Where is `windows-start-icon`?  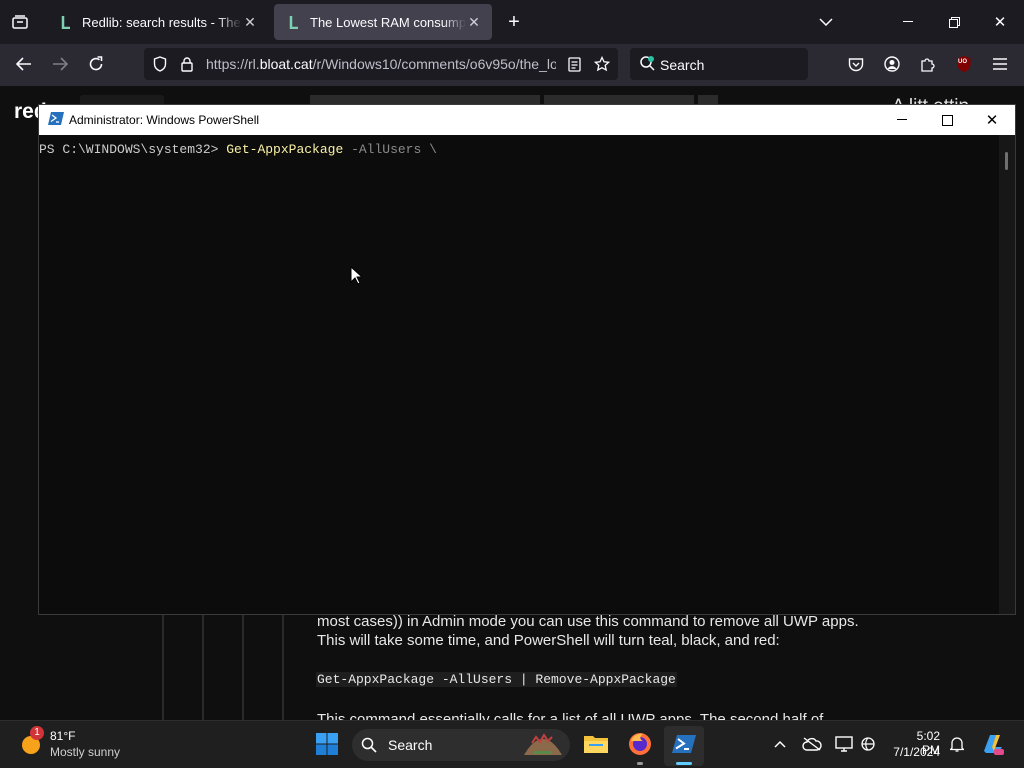 windows-start-icon is located at coordinates (328, 745).